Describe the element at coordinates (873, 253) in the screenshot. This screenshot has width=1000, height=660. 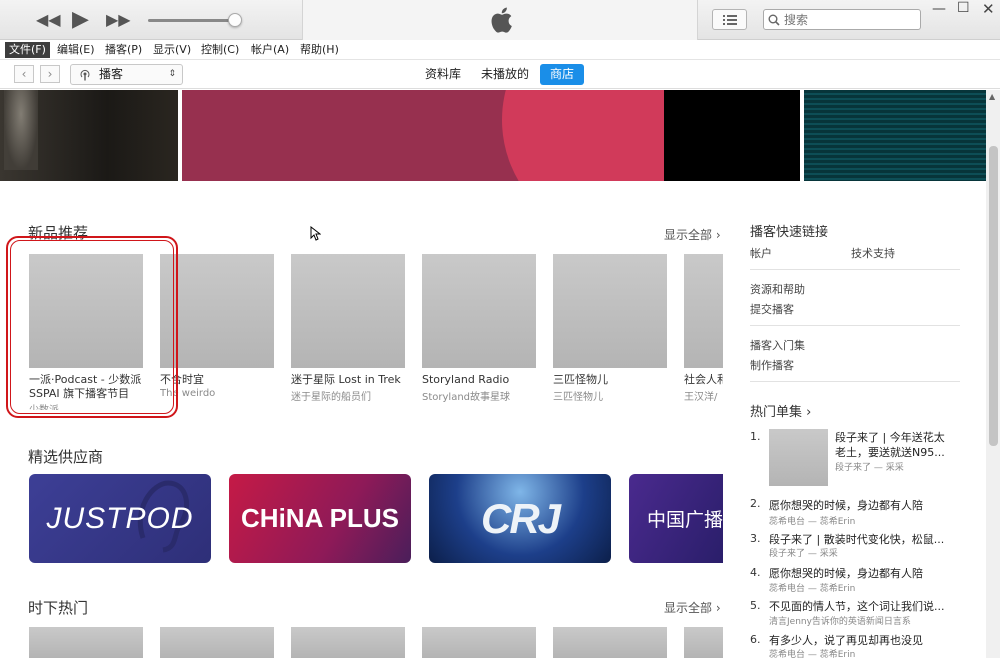
I see `quick-link-support: 技术支持` at that location.